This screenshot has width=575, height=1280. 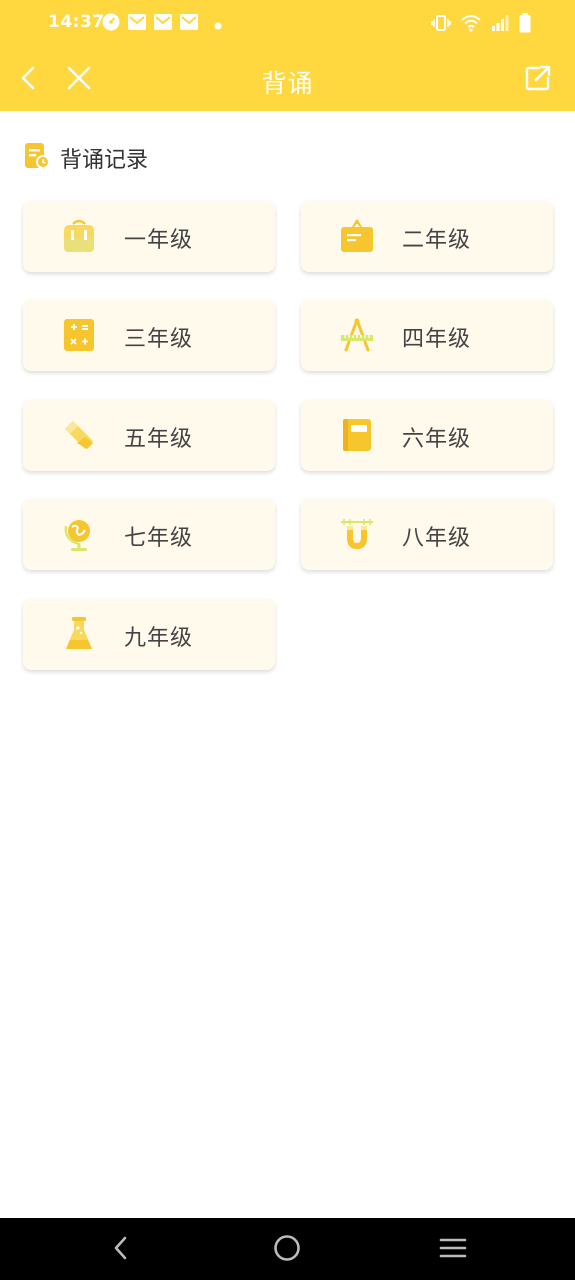 I want to click on grade-label: 九年级, so click(x=159, y=638).